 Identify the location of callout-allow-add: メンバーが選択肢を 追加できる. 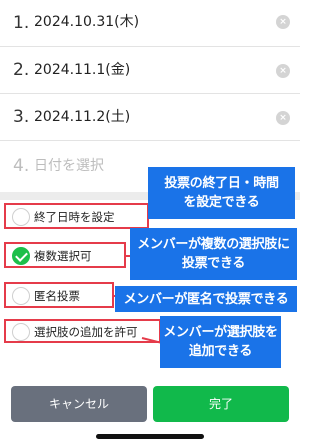
(220, 342).